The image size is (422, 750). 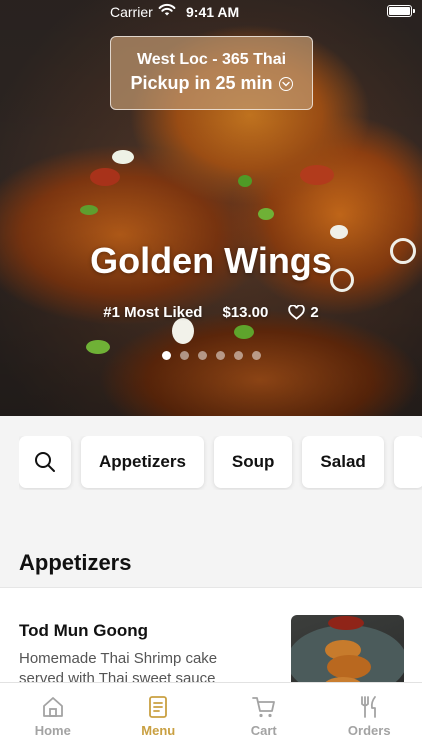 I want to click on cart-icon, so click(x=263, y=707).